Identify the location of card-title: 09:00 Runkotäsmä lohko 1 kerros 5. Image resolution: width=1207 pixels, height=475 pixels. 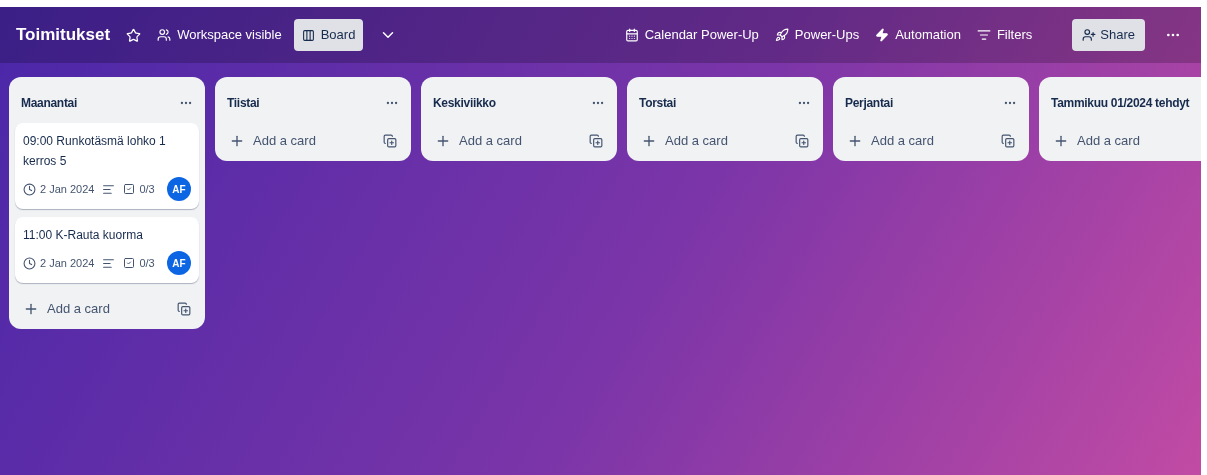
(95, 151).